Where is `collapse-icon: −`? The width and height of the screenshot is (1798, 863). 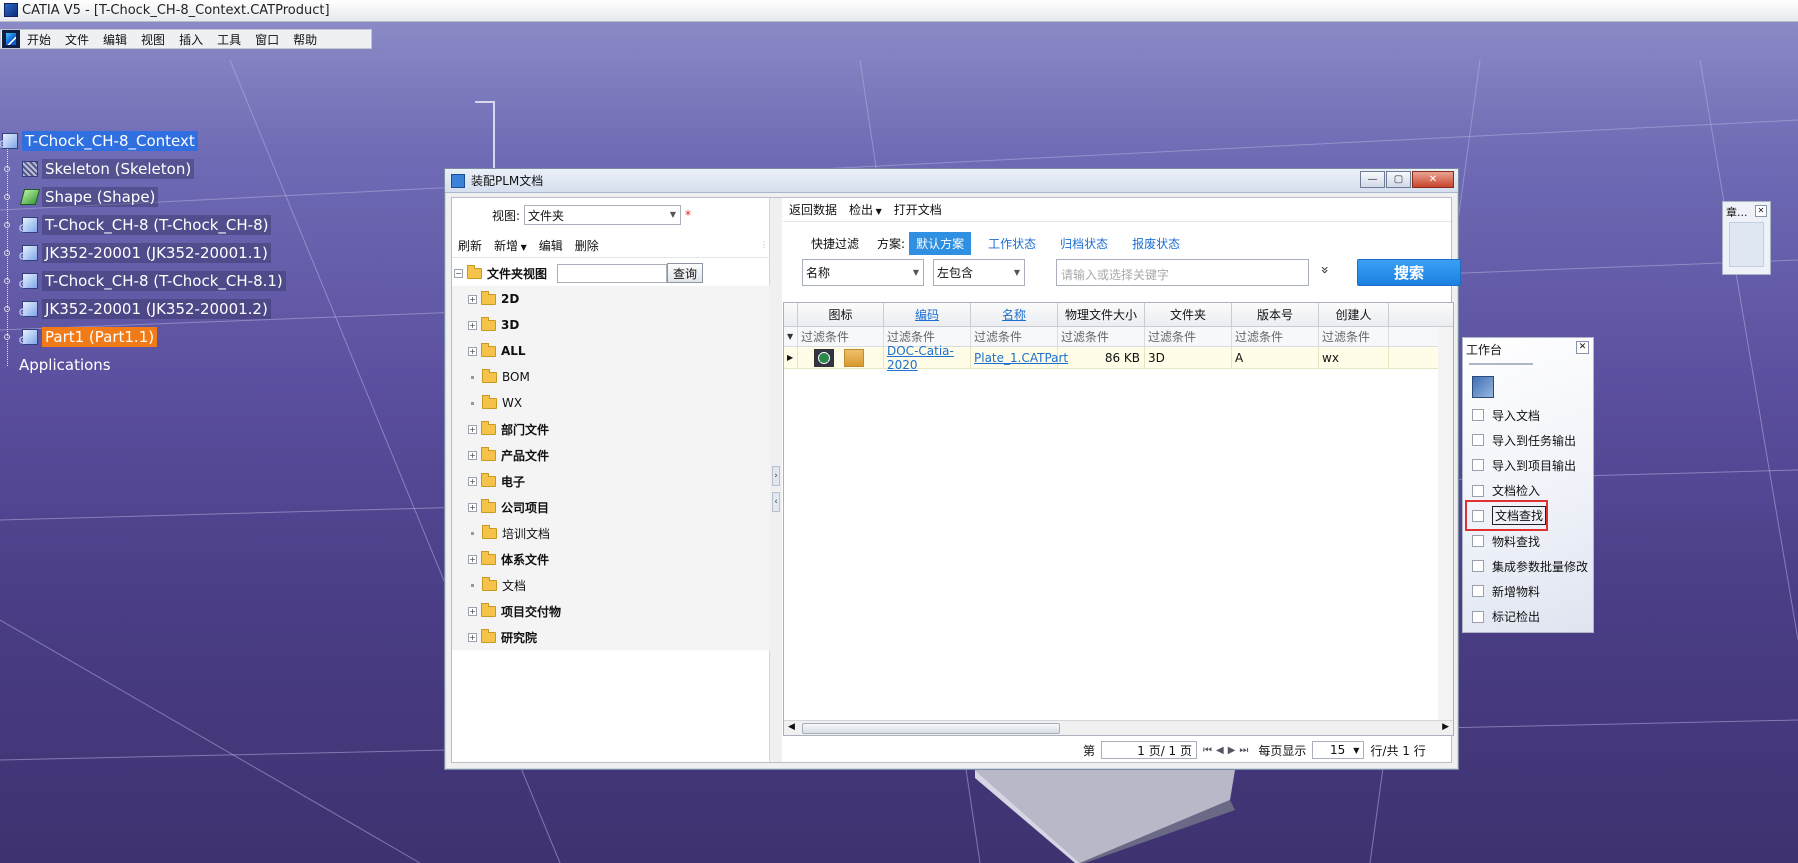 collapse-icon: − is located at coordinates (458, 273).